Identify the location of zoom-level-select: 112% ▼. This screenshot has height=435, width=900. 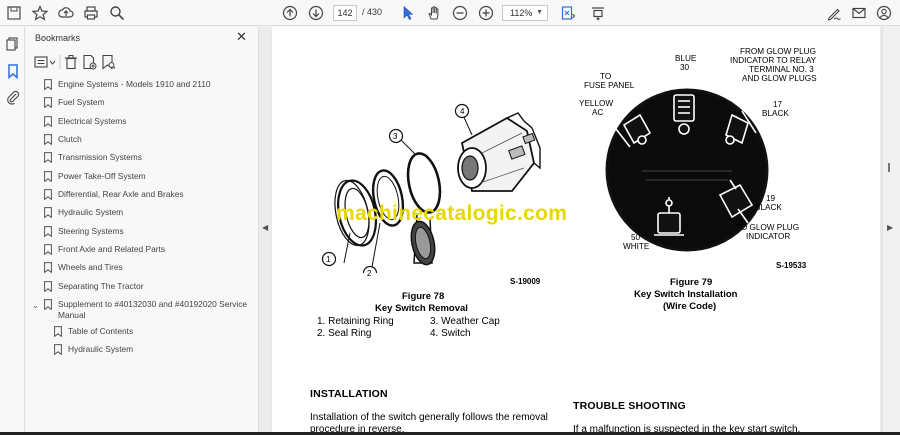
(525, 13).